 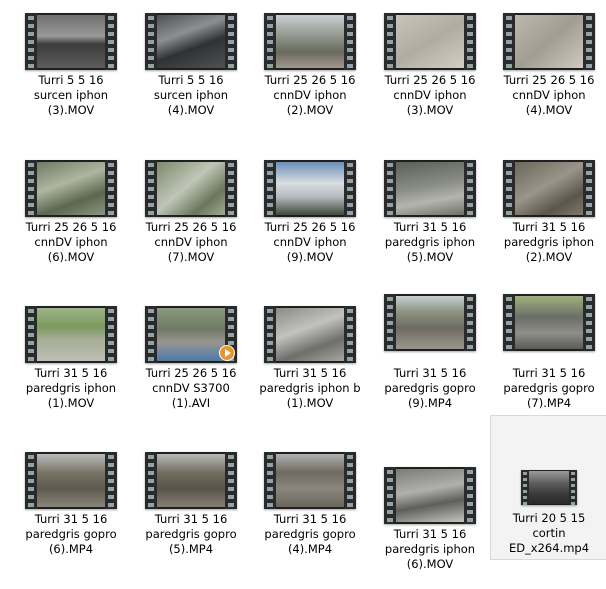 What do you see at coordinates (71, 95) in the screenshot?
I see `file-name-line: surcen iphon` at bounding box center [71, 95].